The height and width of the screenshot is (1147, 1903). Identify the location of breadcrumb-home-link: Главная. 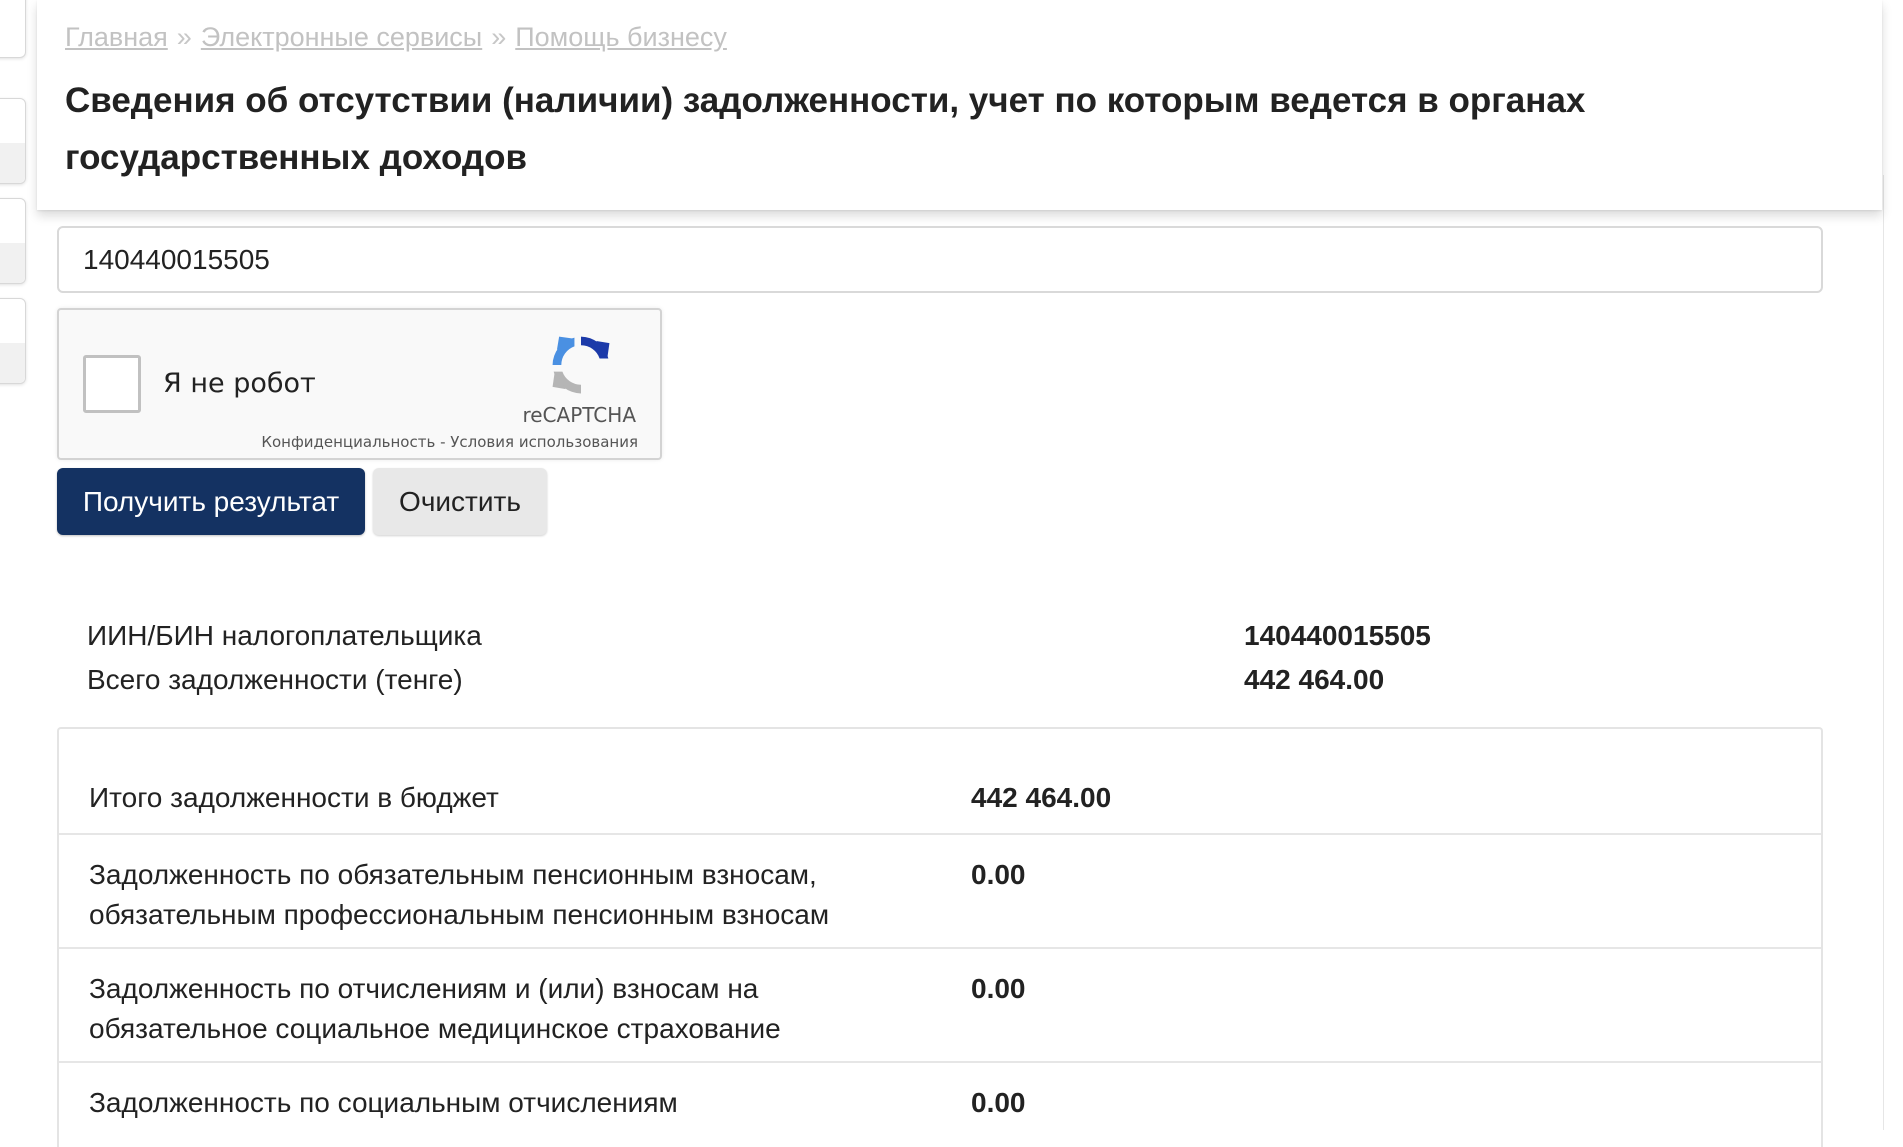
(116, 37).